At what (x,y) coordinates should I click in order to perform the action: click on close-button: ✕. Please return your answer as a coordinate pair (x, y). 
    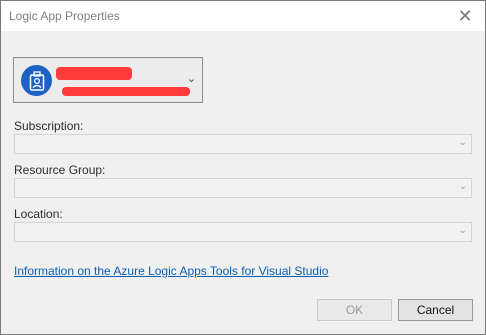
    Looking at the image, I should click on (465, 16).